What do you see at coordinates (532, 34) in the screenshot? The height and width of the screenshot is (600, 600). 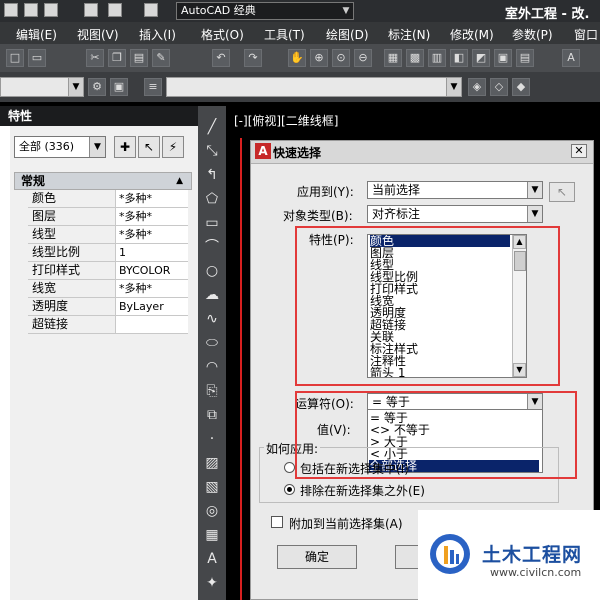 I see `menu-parameters: 参数(P)` at bounding box center [532, 34].